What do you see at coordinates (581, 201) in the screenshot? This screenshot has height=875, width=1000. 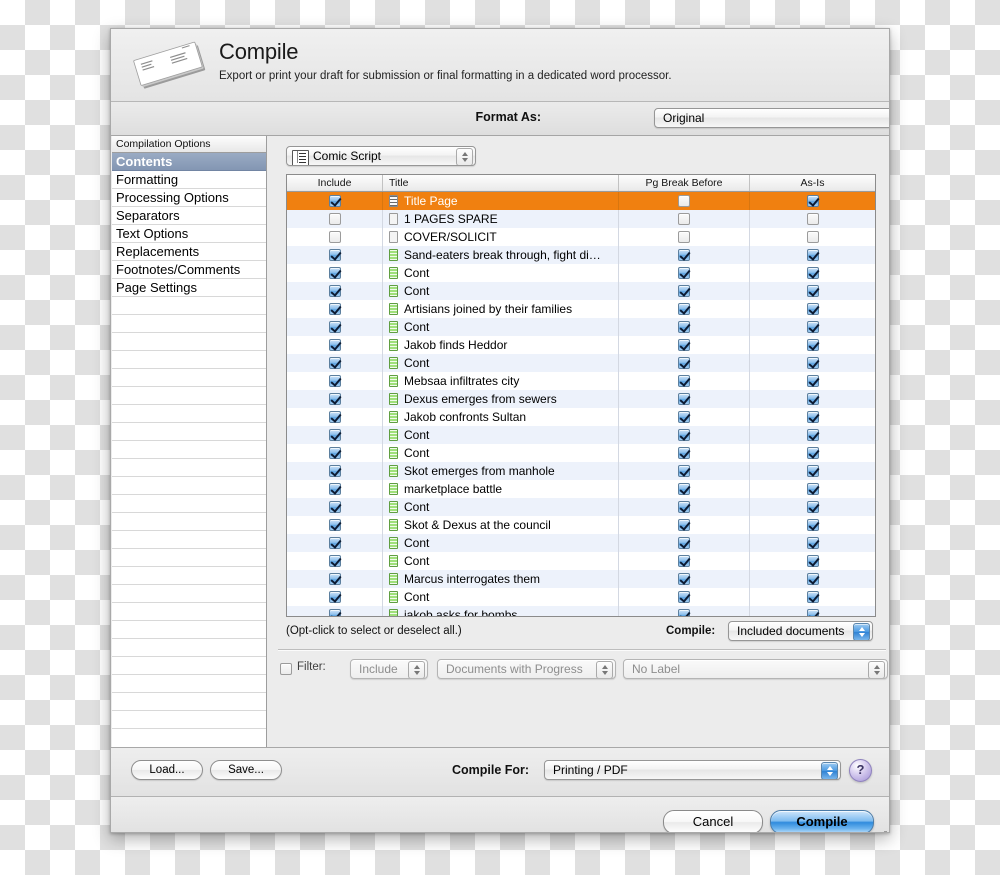 I see `table-row: Title Page` at bounding box center [581, 201].